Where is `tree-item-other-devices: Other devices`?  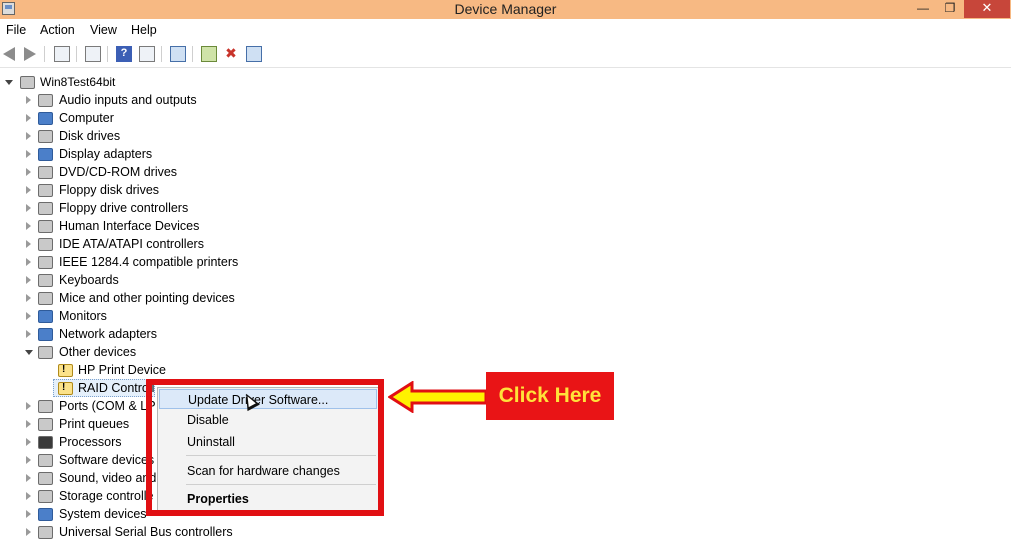 tree-item-other-devices: Other devices is located at coordinates (150, 353).